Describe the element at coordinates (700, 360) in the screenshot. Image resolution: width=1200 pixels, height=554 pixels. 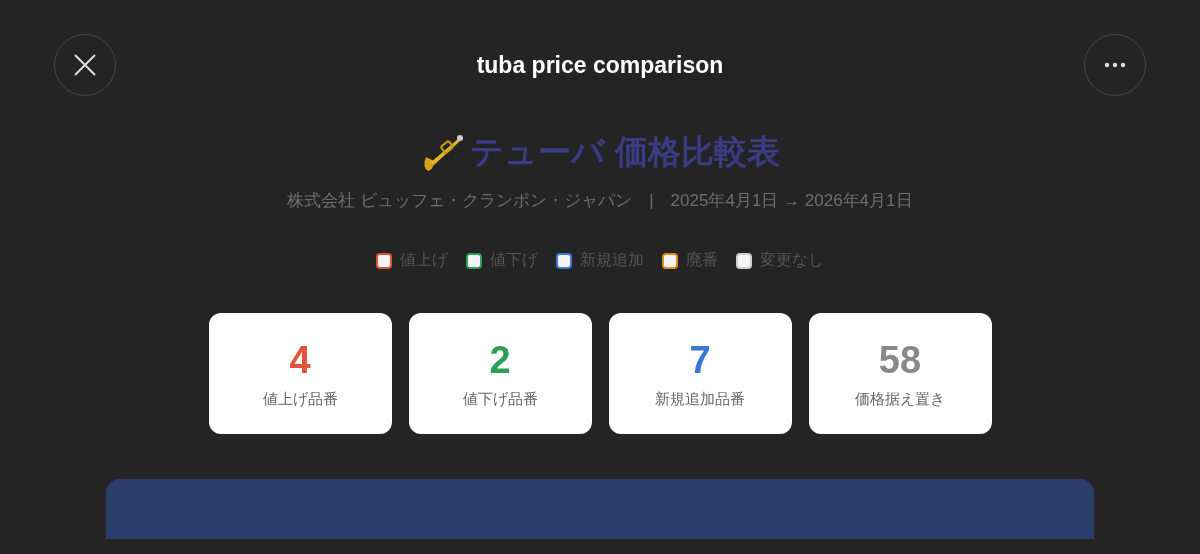
I see `stat-value: 7` at that location.